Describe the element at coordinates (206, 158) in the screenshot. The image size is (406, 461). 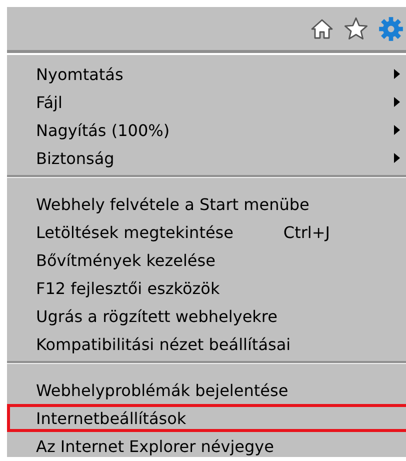
I see `menu-item: Biztonság` at that location.